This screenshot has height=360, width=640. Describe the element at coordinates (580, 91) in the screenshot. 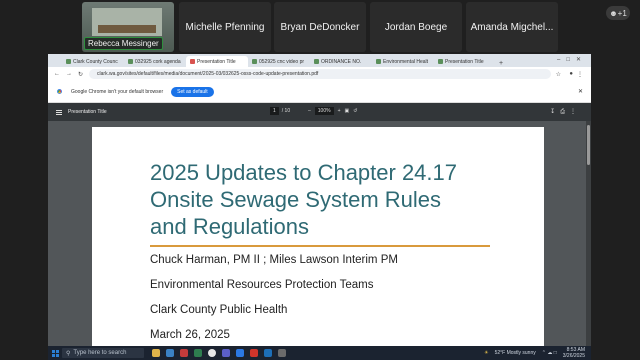

I see `close-icon: ✕` at that location.